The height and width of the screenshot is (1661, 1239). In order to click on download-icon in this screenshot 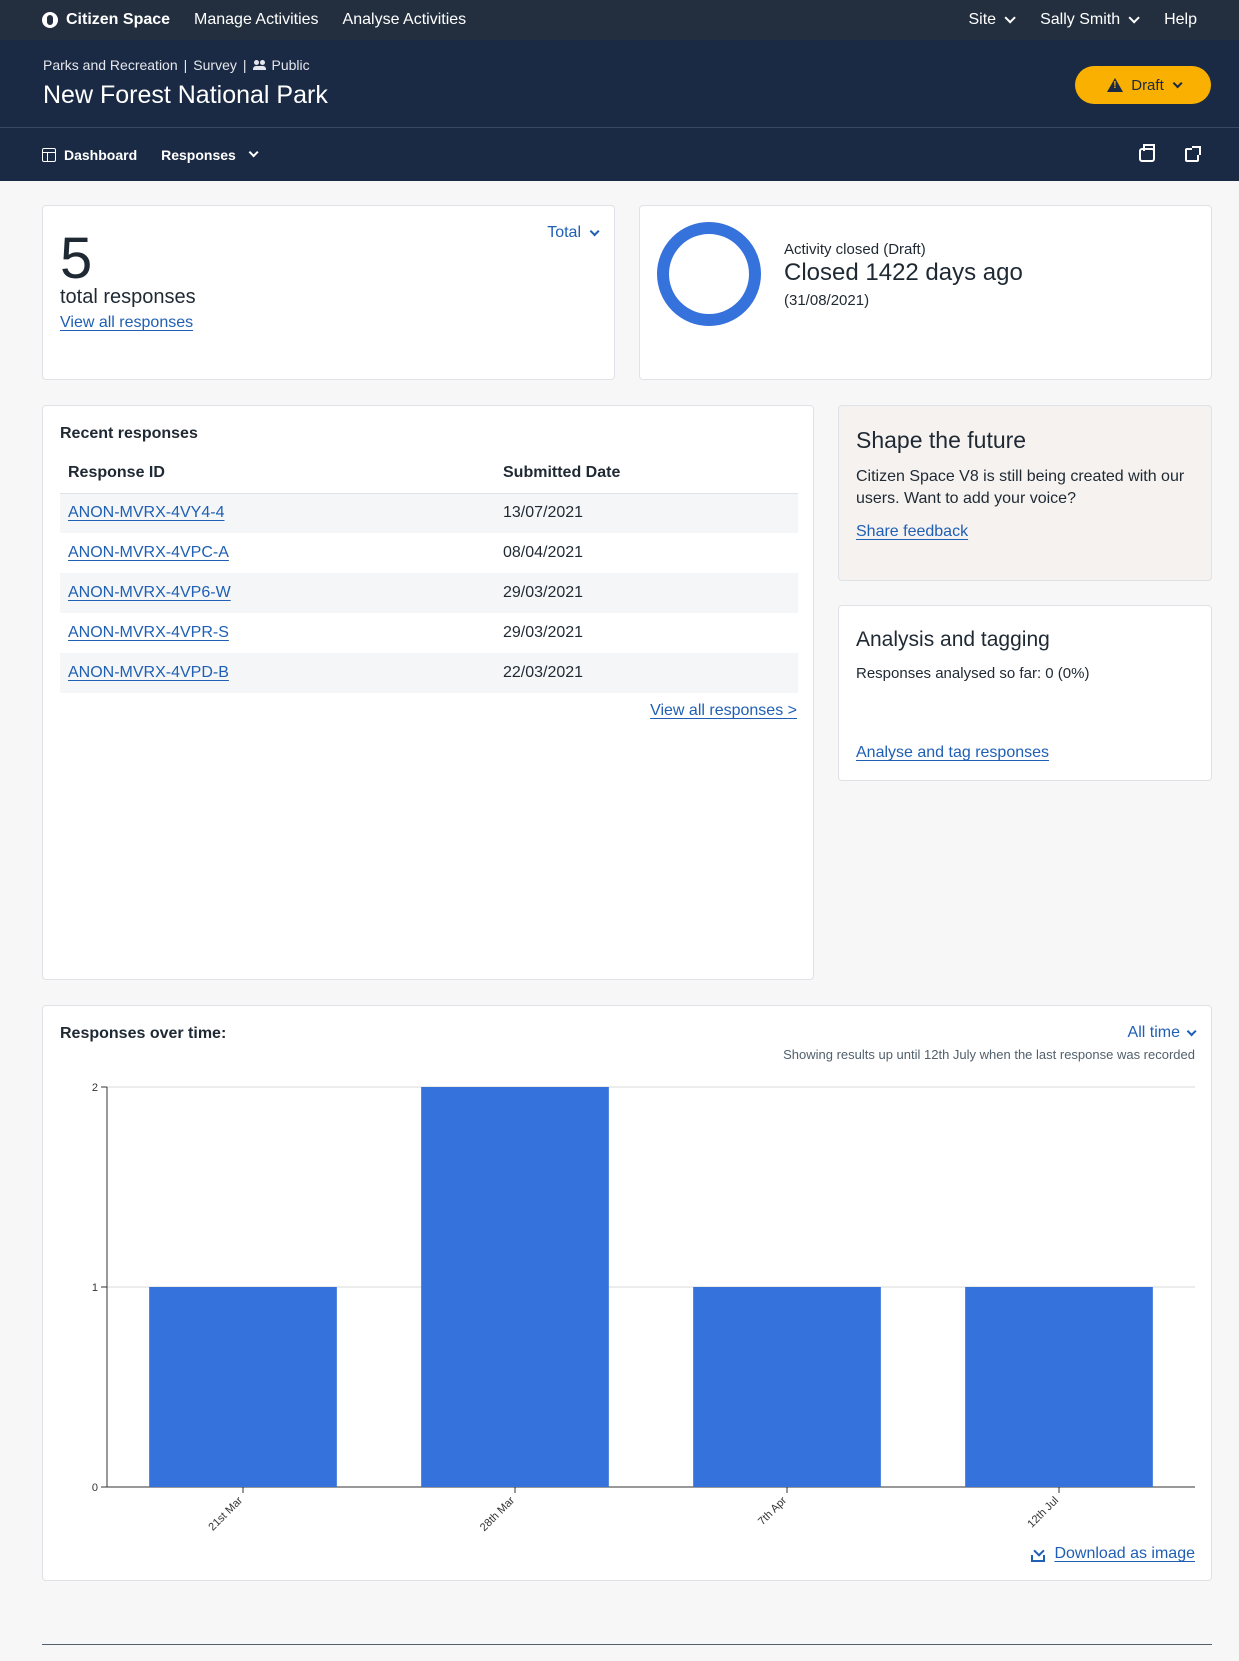, I will do `click(1038, 1554)`.